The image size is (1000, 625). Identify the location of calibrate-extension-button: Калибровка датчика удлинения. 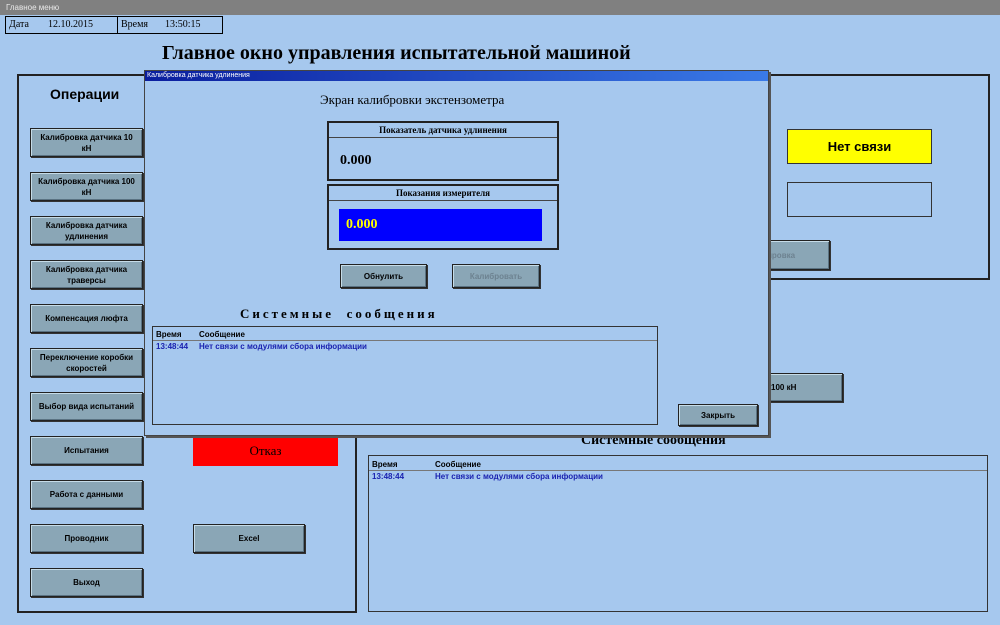
(86, 230).